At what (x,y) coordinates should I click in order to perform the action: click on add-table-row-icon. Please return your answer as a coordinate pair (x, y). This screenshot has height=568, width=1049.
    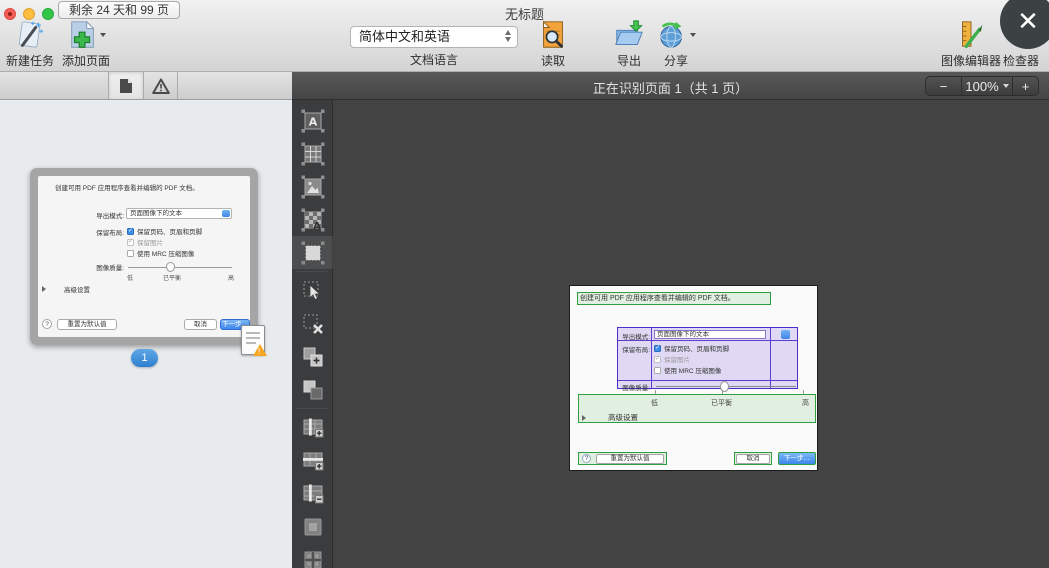
    Looking at the image, I should click on (312, 461).